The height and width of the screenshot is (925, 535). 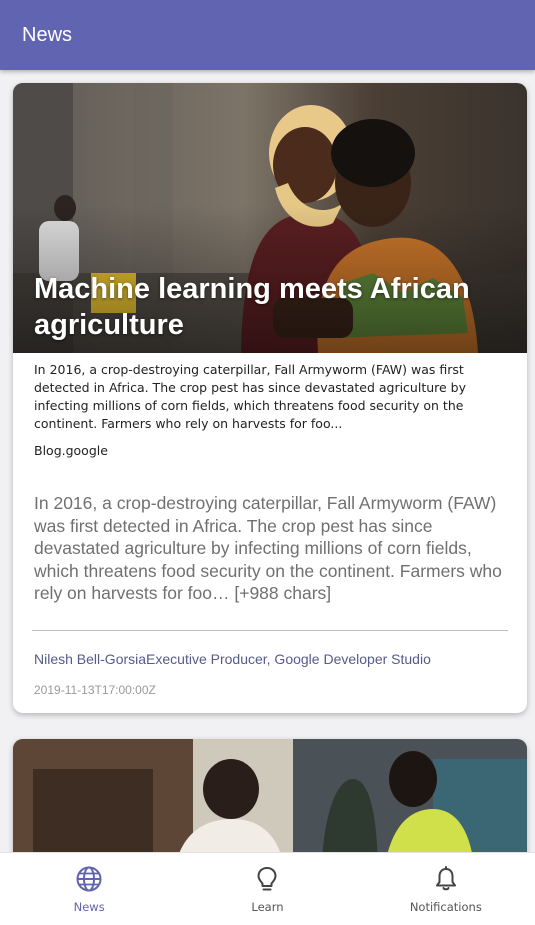 I want to click on nav-item-notifications: Notifications, so click(x=446, y=889).